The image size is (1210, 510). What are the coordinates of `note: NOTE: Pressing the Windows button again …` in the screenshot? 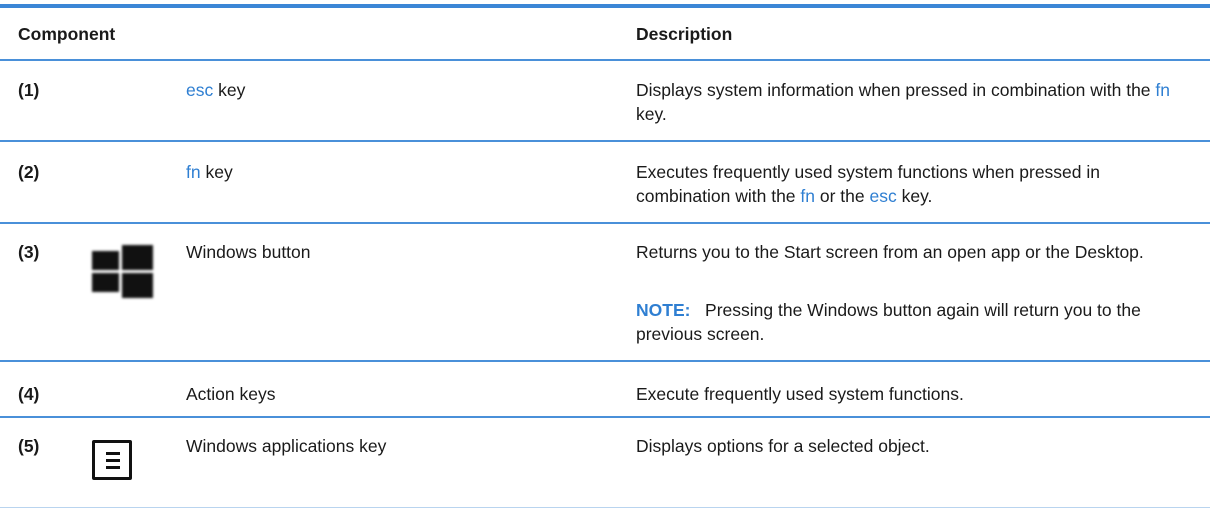 It's located at (916, 322).